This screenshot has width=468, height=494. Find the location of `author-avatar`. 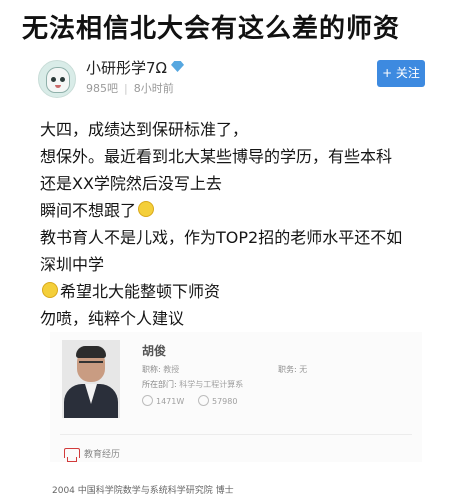

author-avatar is located at coordinates (57, 79).